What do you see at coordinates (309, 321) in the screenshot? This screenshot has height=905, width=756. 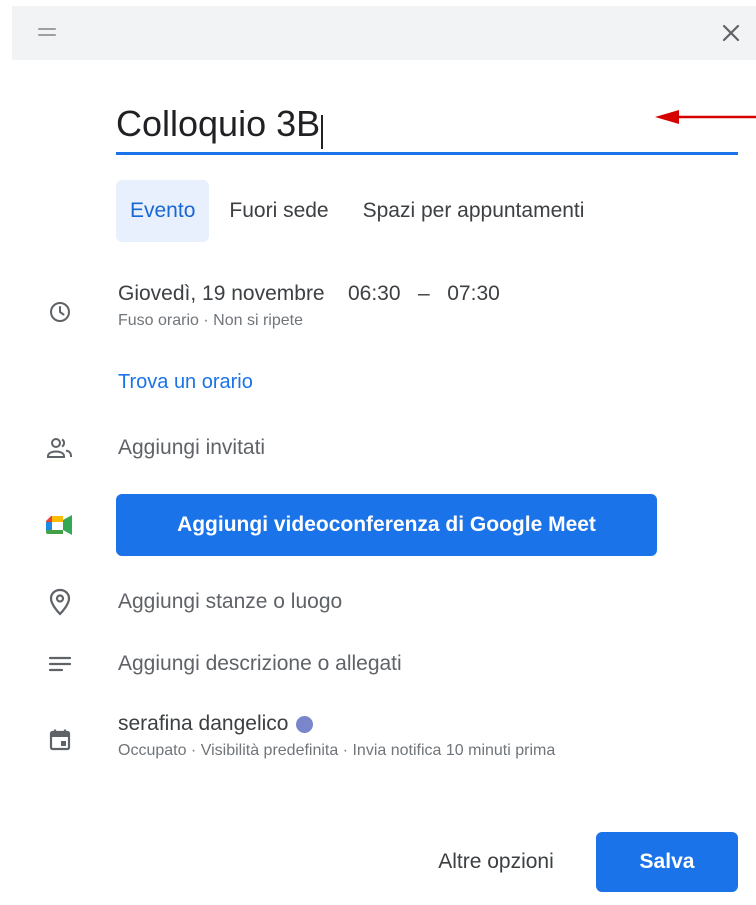 I see `time-options: Fuso orario · Non si ripete` at bounding box center [309, 321].